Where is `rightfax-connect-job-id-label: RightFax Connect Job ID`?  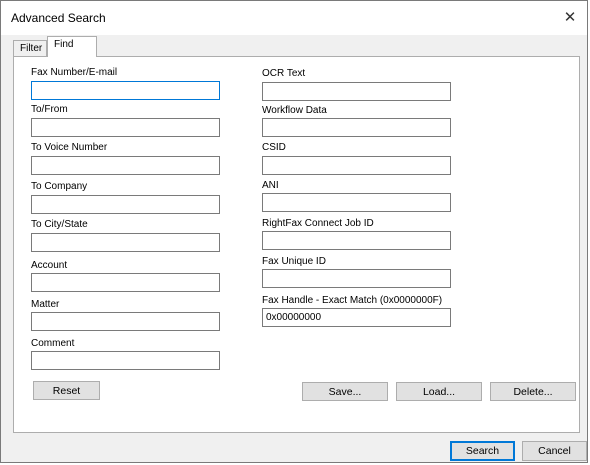 rightfax-connect-job-id-label: RightFax Connect Job ID is located at coordinates (318, 223).